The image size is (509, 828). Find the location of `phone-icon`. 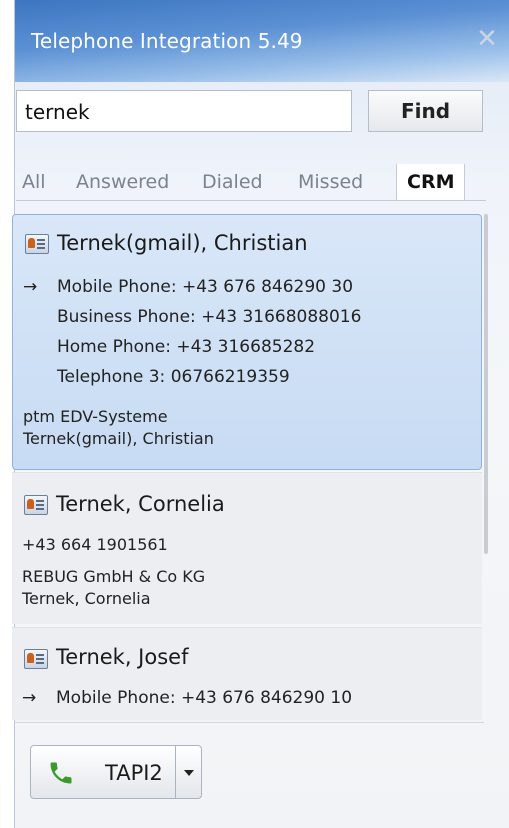

phone-icon is located at coordinates (61, 773).